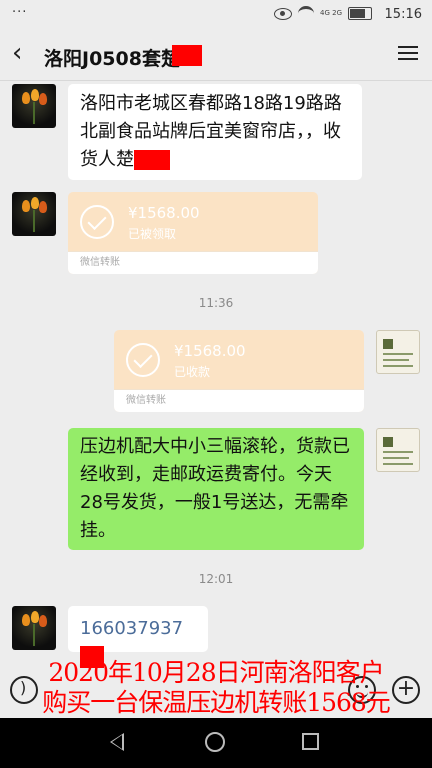  I want to click on notification-dots: ···, so click(20, 12).